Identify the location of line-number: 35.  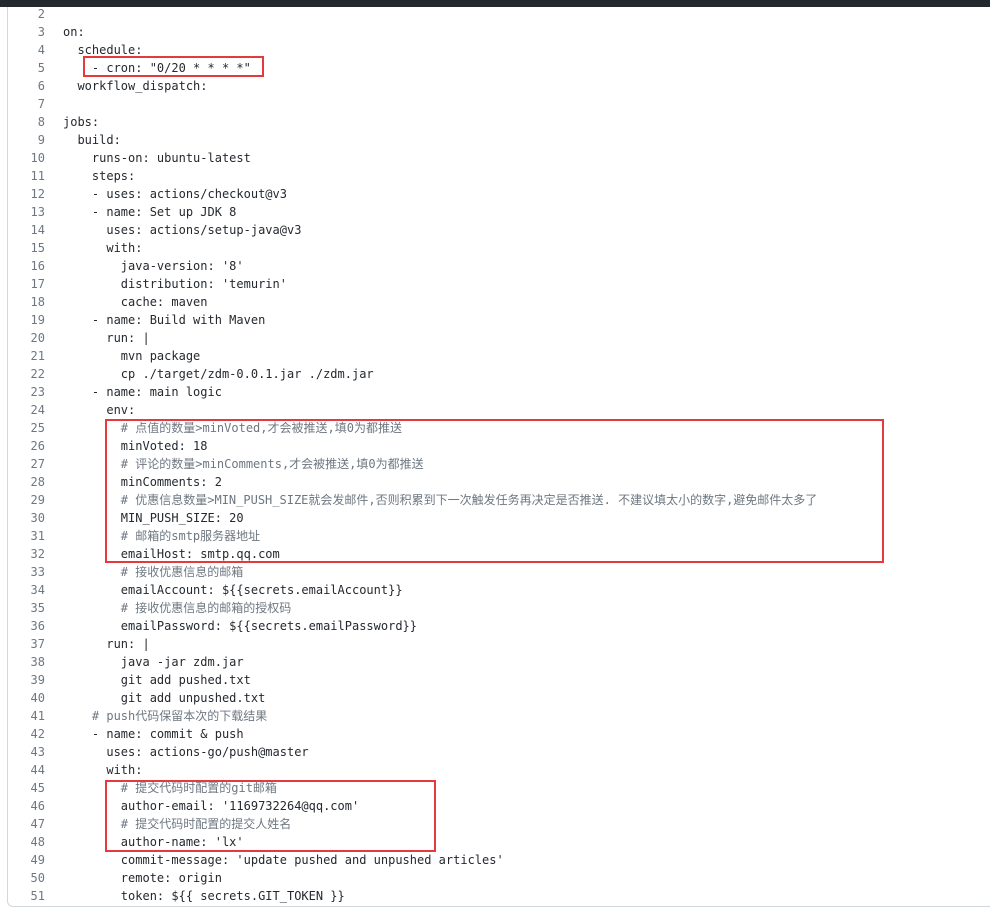
(26, 608).